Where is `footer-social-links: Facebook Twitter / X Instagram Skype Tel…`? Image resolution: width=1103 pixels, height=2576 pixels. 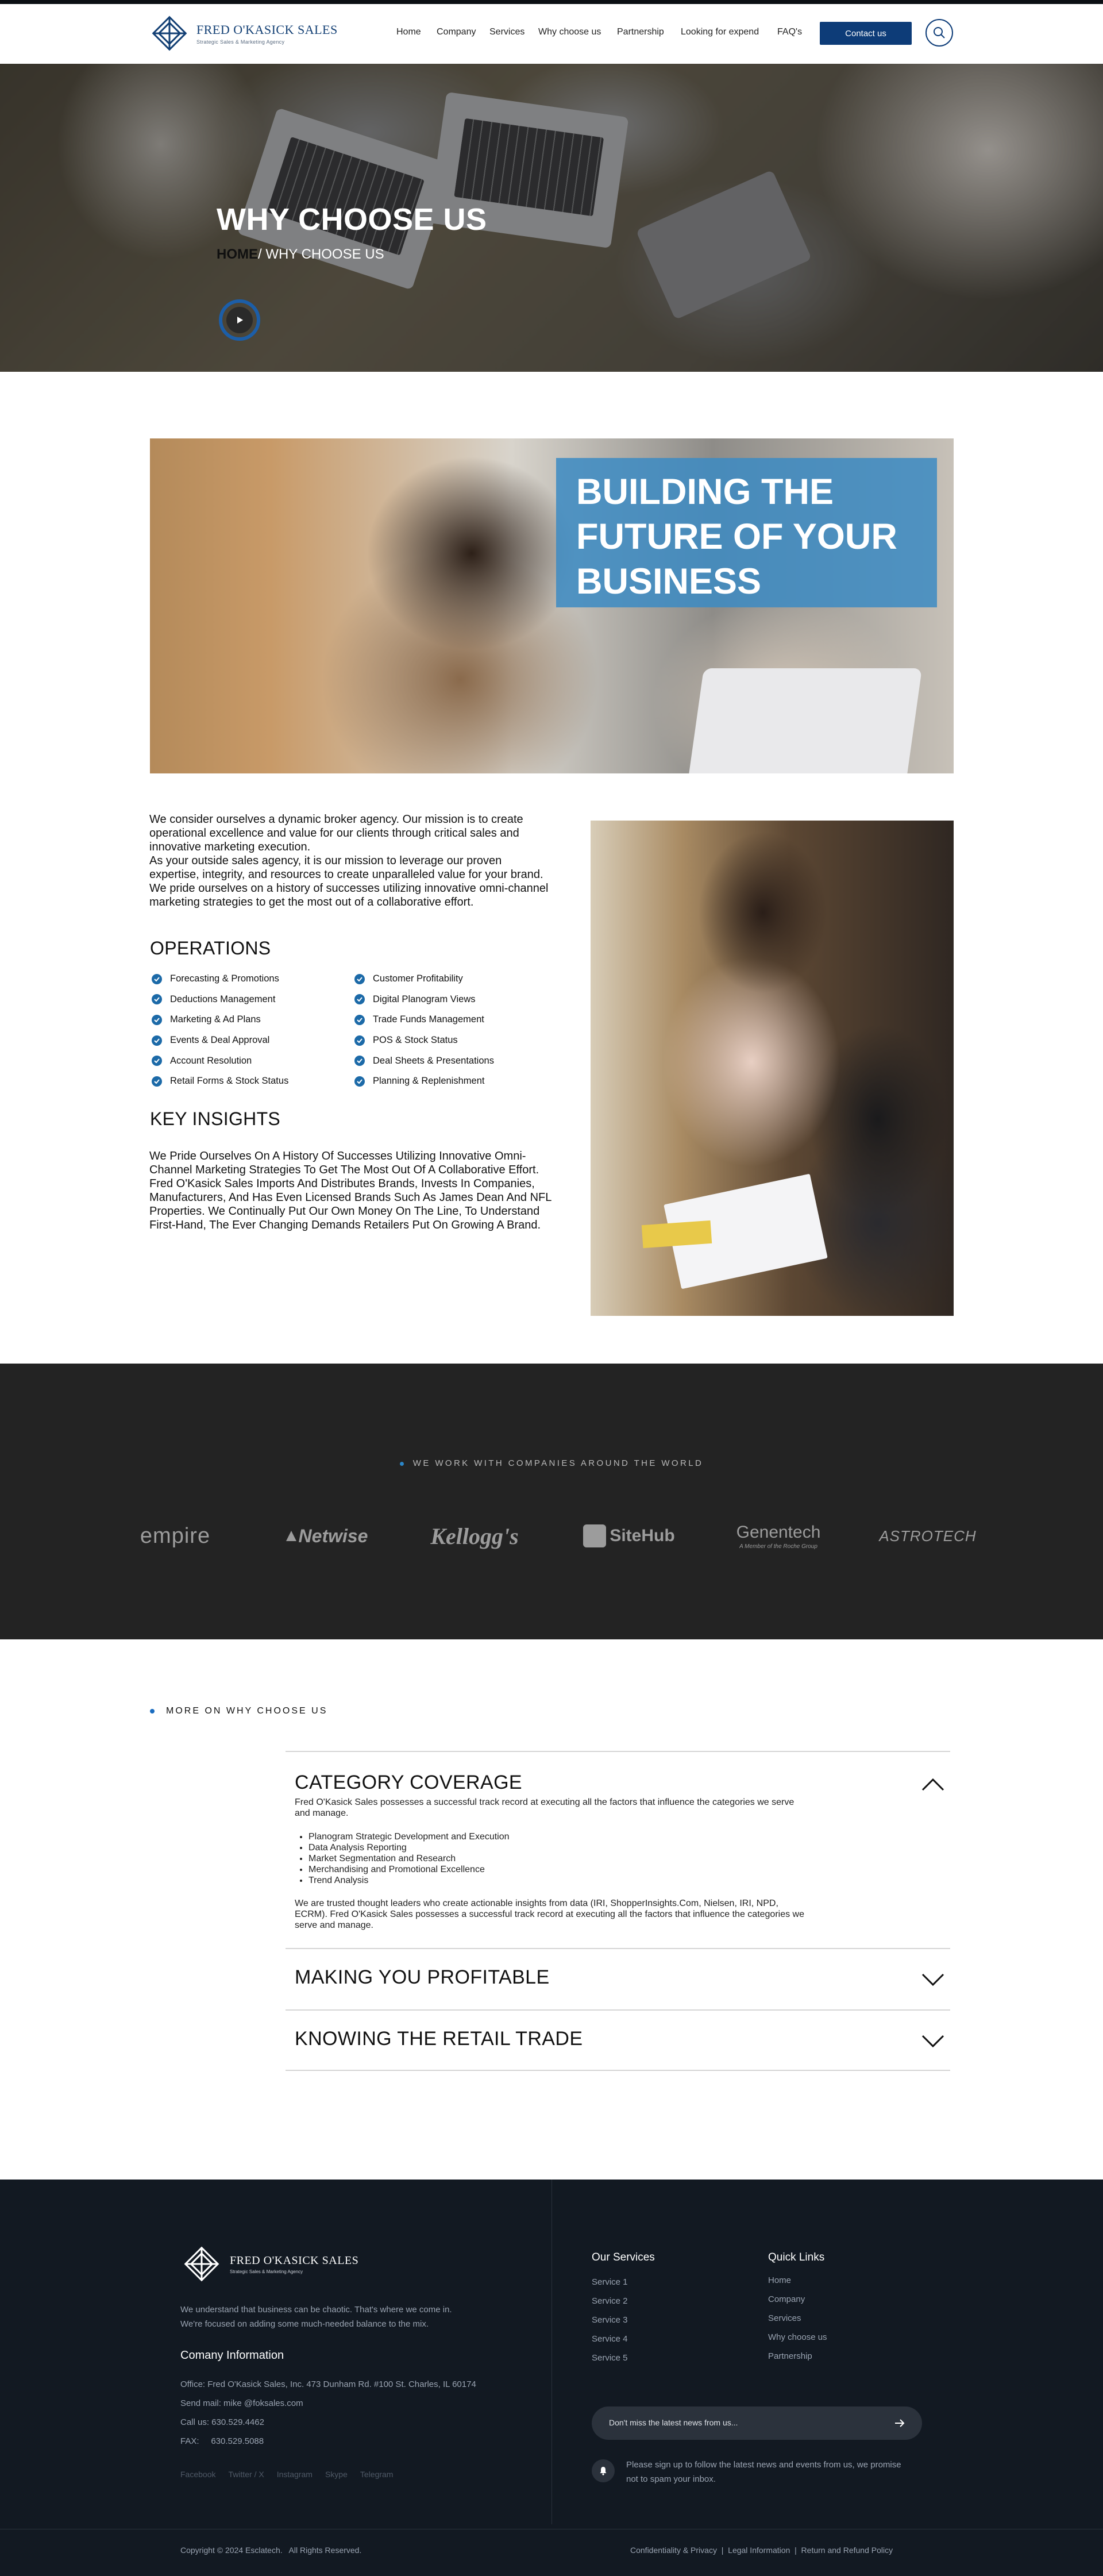 footer-social-links: Facebook Twitter / X Instagram Skype Tel… is located at coordinates (286, 2474).